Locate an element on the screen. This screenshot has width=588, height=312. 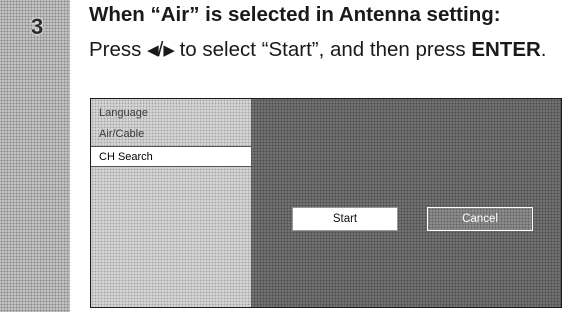
instruction-press: Press is located at coordinates (115, 49).